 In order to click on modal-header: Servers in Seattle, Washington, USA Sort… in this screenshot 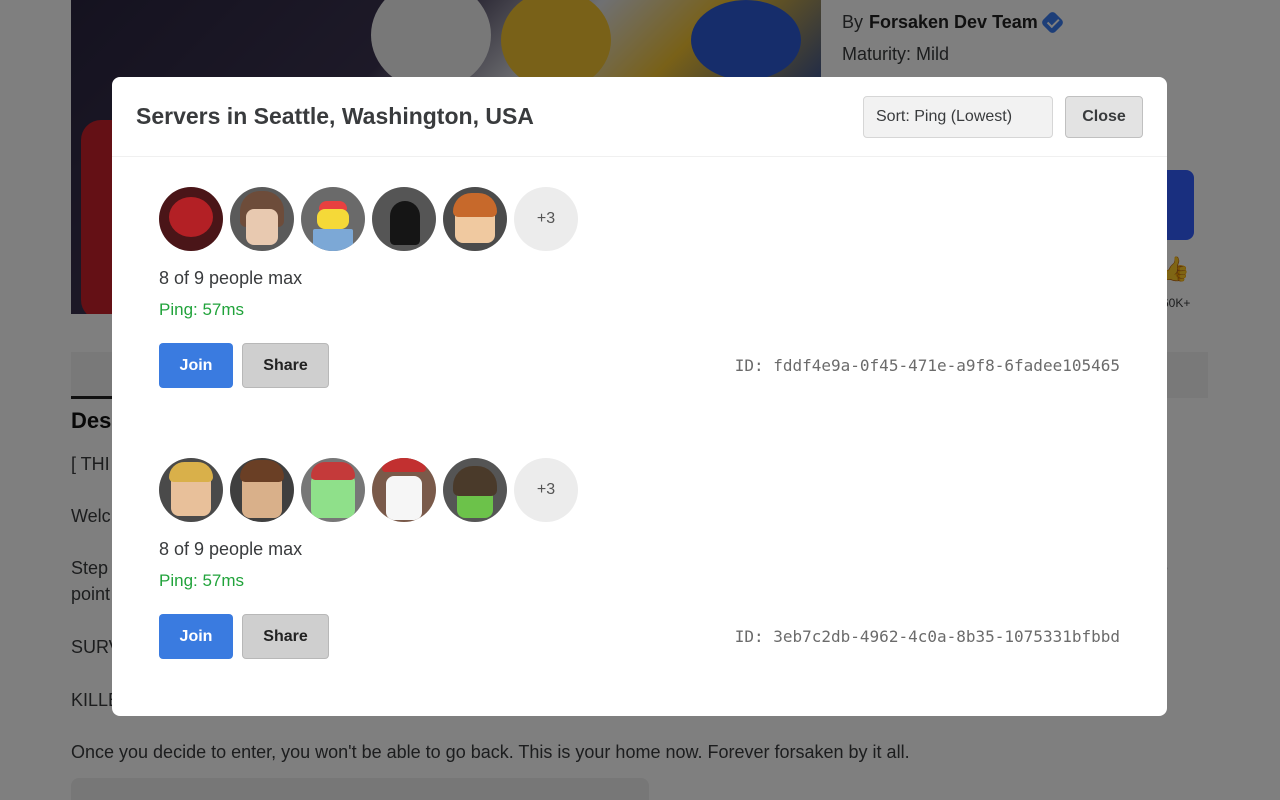, I will do `click(639, 117)`.